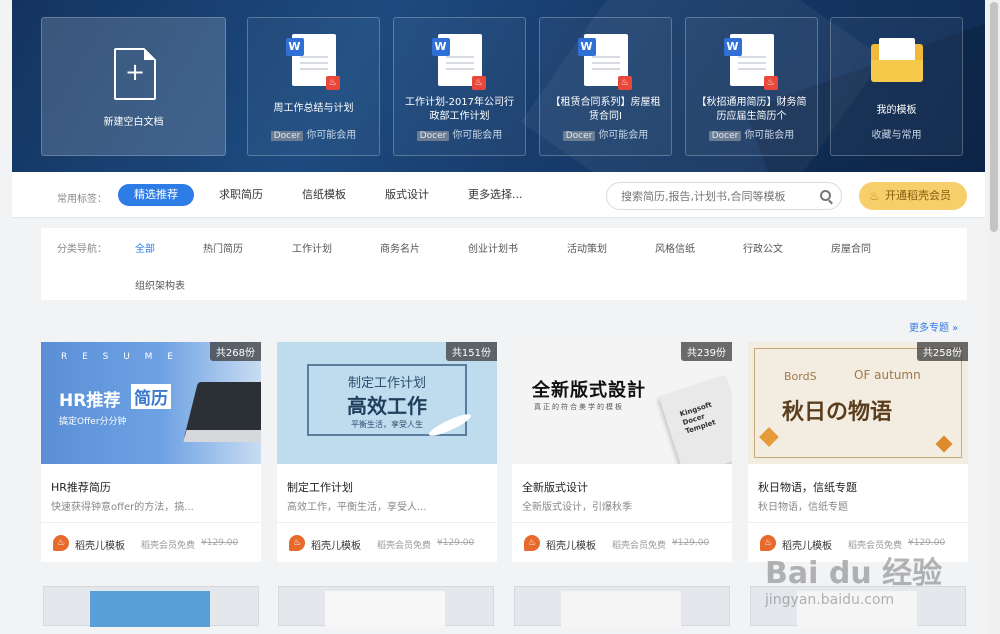 The height and width of the screenshot is (634, 1000). Describe the element at coordinates (675, 247) in the screenshot. I see `category-style-letter: 风格信纸` at that location.